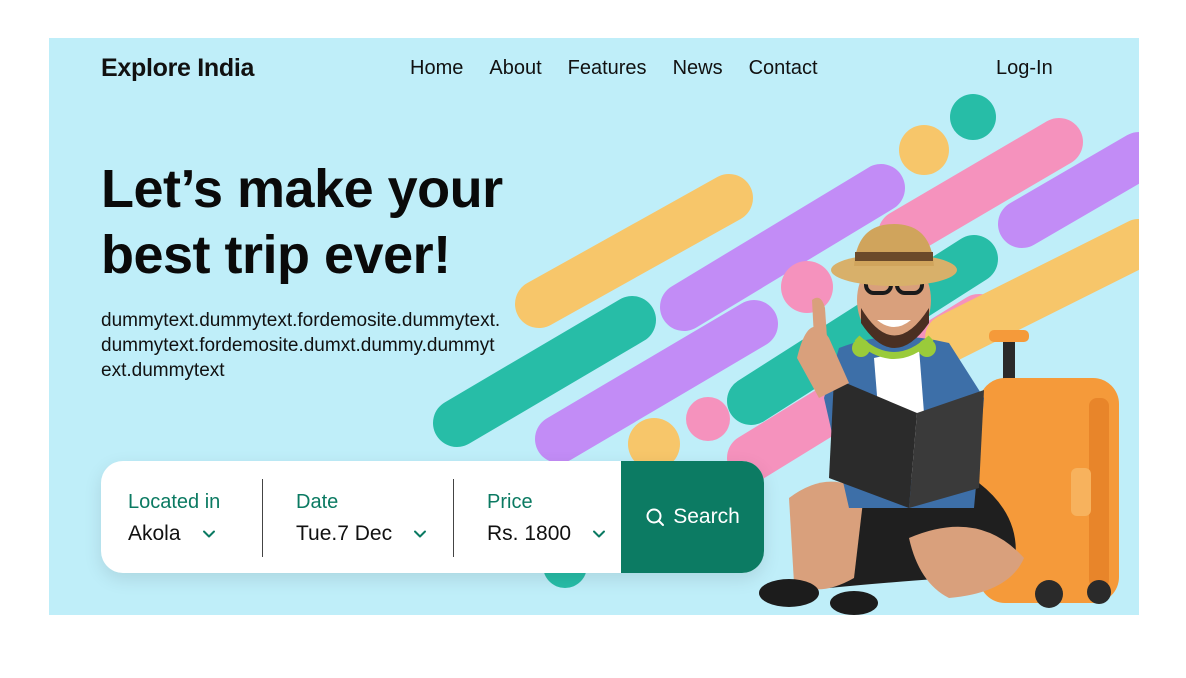 The image size is (1186, 678). I want to click on search-icon, so click(655, 517).